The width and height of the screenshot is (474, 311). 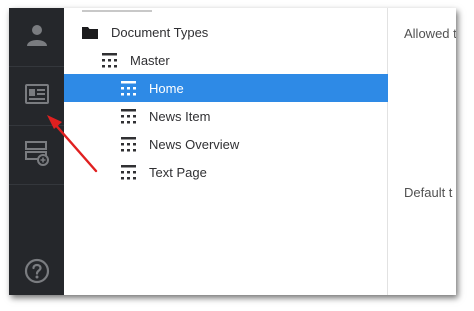 I want to click on tree-item-home: Home, so click(x=253, y=88).